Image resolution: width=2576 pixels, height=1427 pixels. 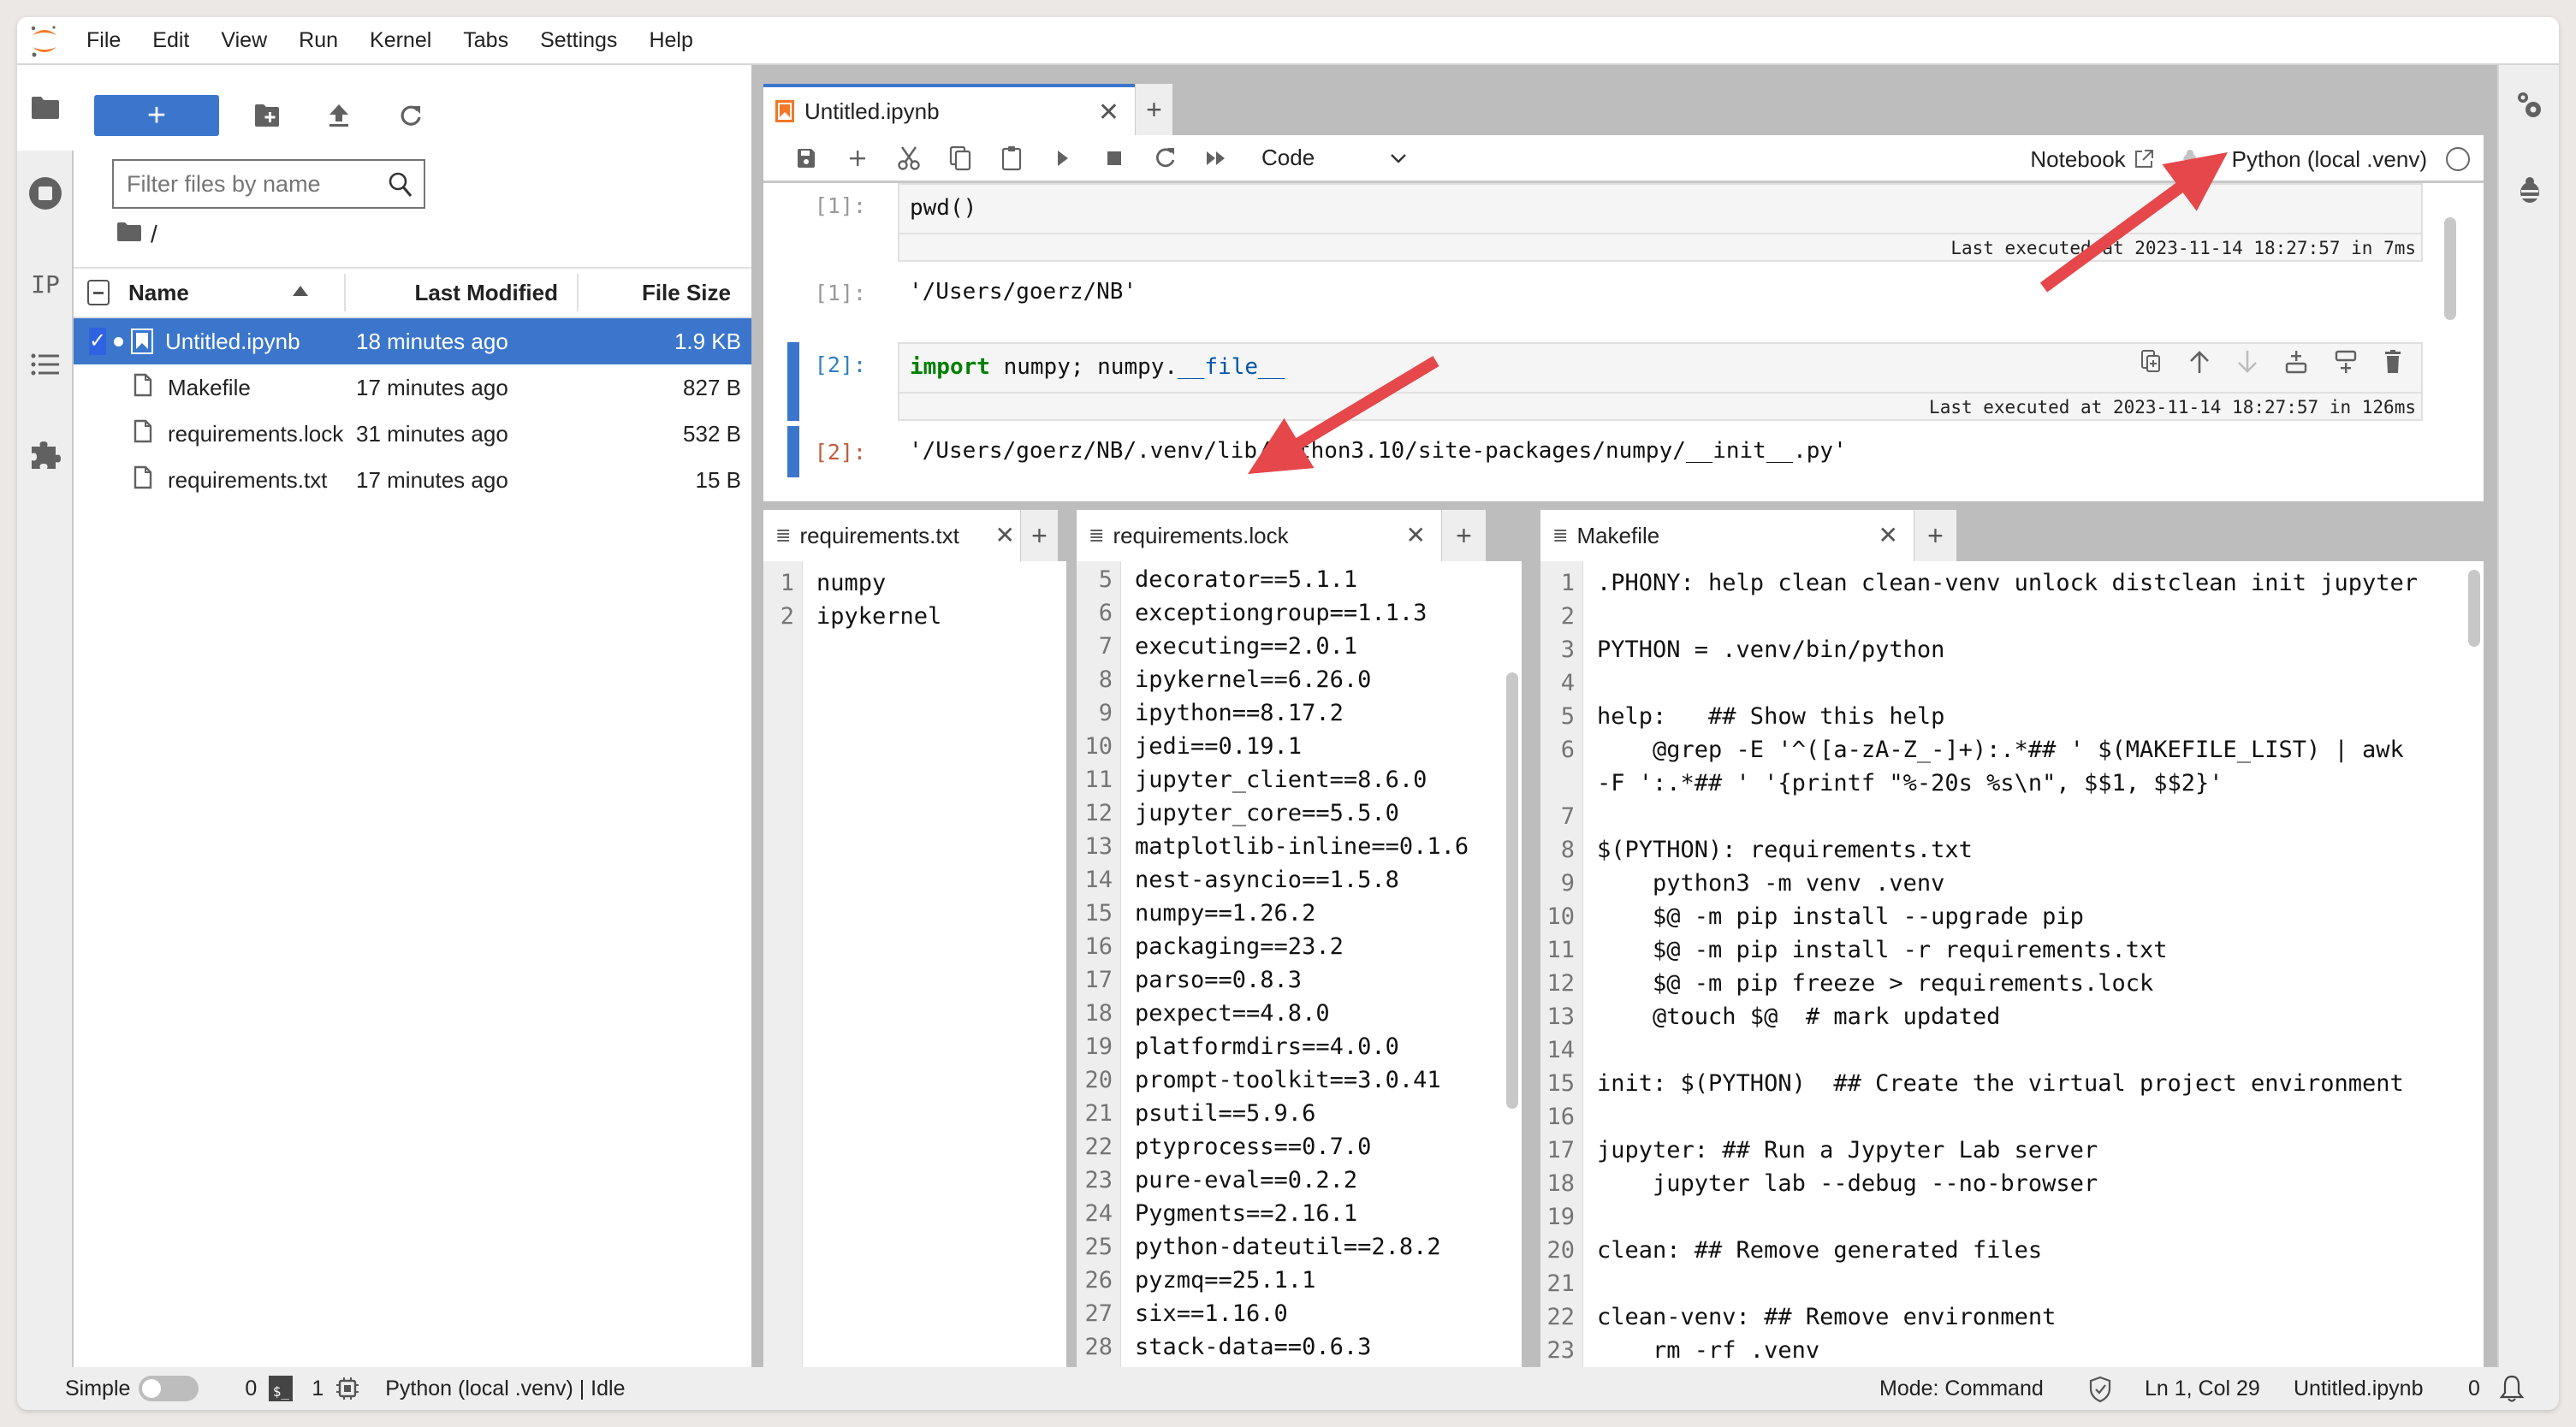 I want to click on editor-line: 14, so click(x=2012, y=1050).